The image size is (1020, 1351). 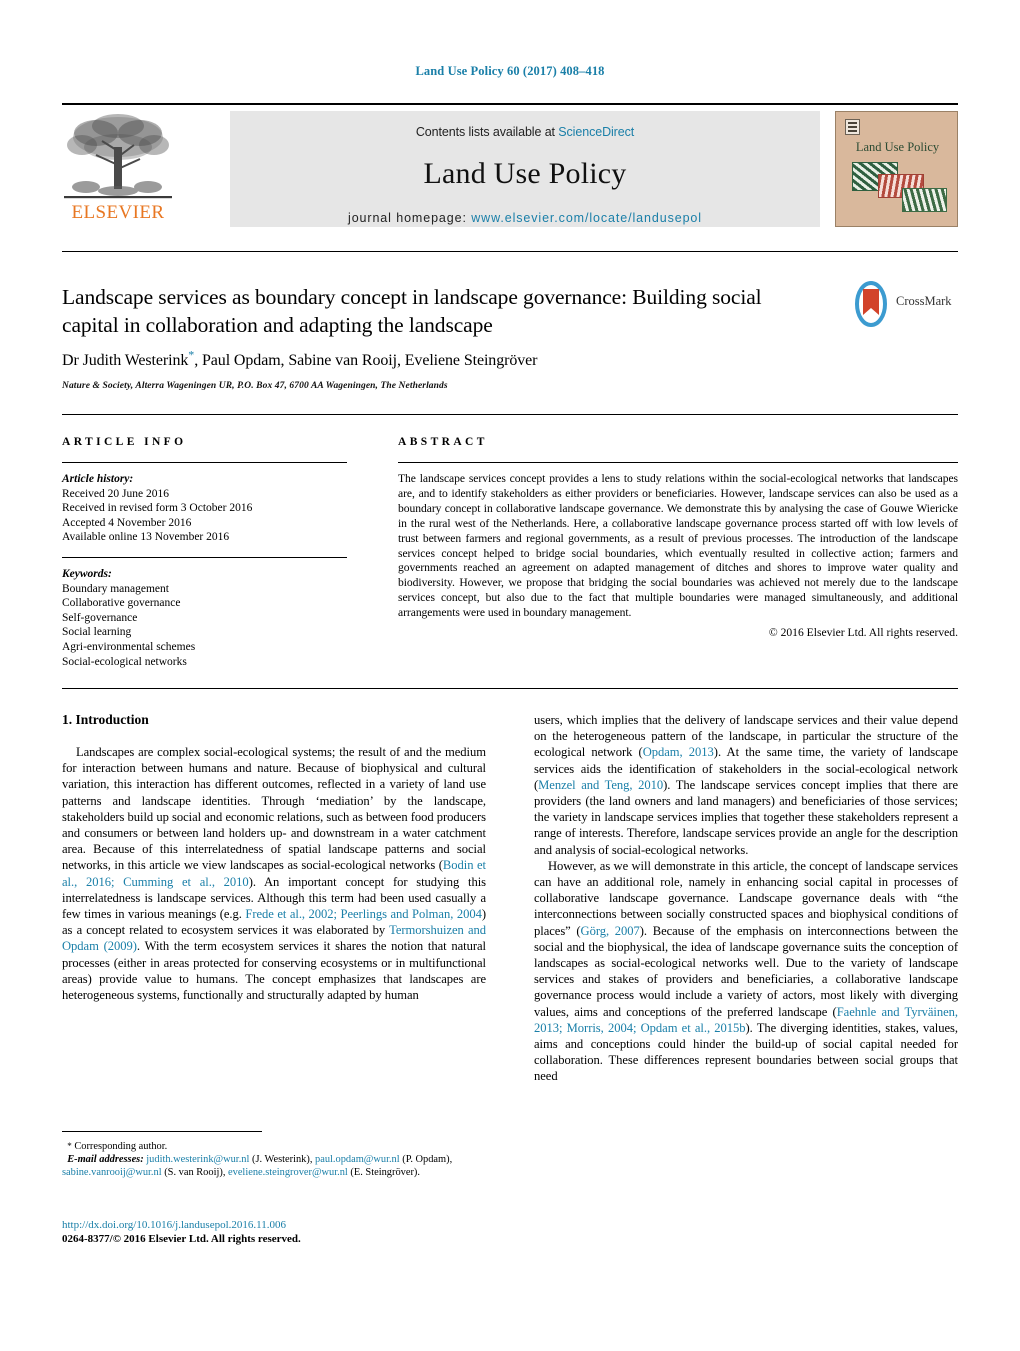 What do you see at coordinates (191, 355) in the screenshot?
I see `corresponding-author-marker: *` at bounding box center [191, 355].